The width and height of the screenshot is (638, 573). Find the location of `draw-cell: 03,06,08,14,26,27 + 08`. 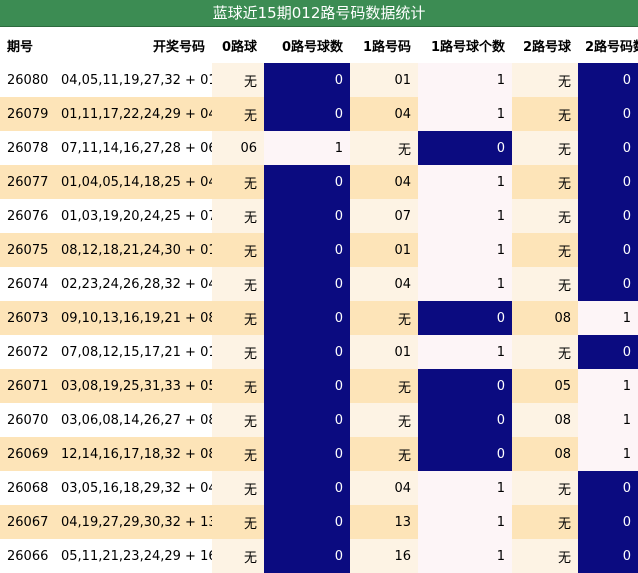

draw-cell: 03,06,08,14,26,27 + 08 is located at coordinates (133, 420).